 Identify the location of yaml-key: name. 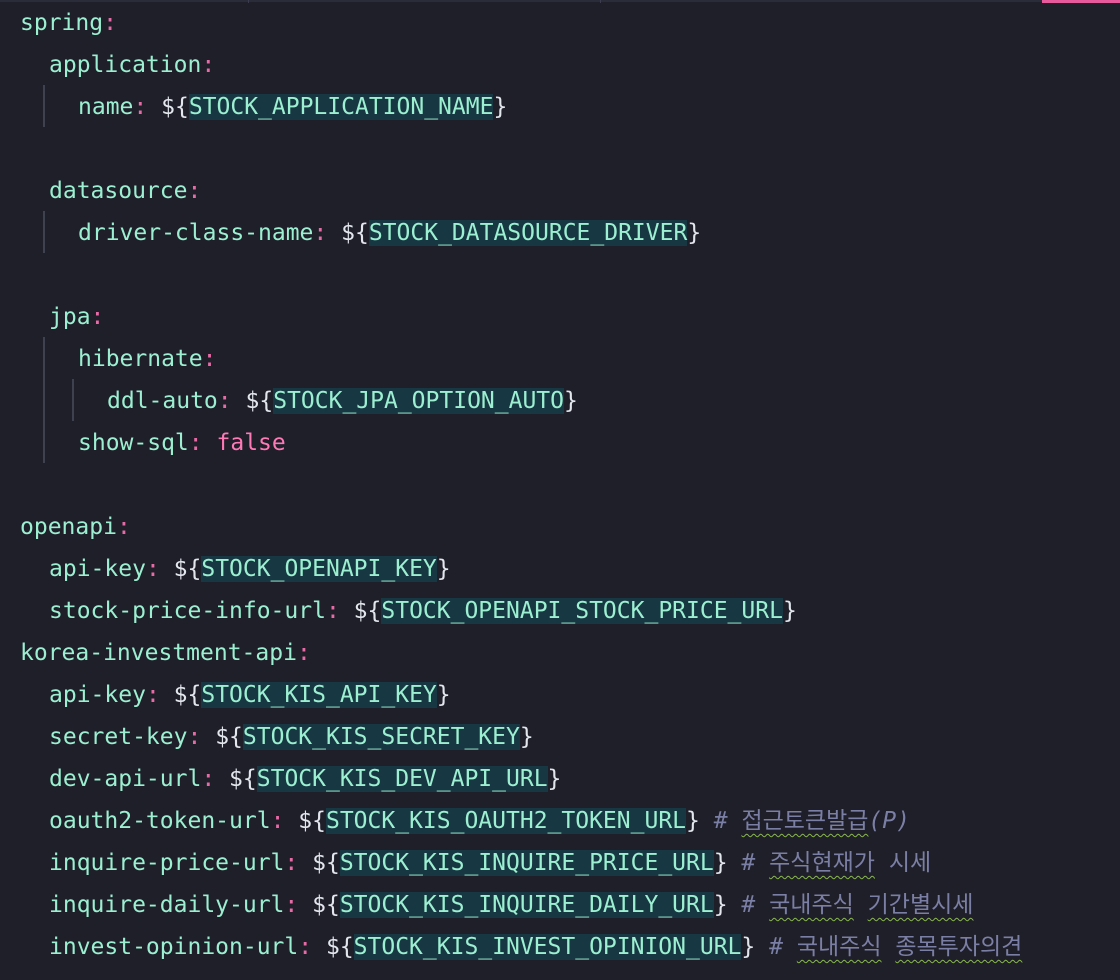
(106, 107).